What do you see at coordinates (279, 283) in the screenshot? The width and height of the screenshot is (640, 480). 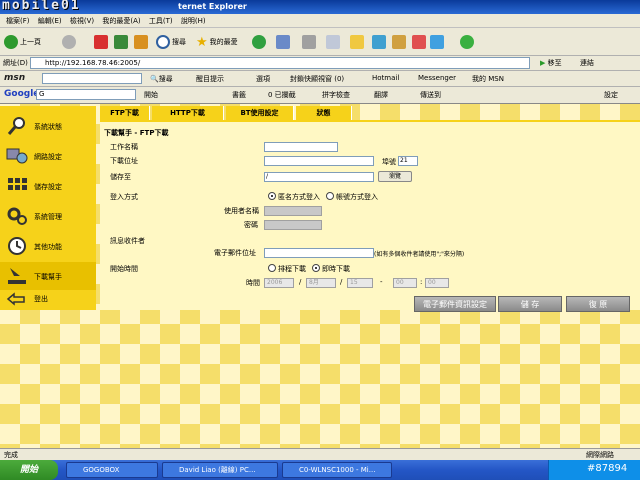 I see `year-select: 2006` at bounding box center [279, 283].